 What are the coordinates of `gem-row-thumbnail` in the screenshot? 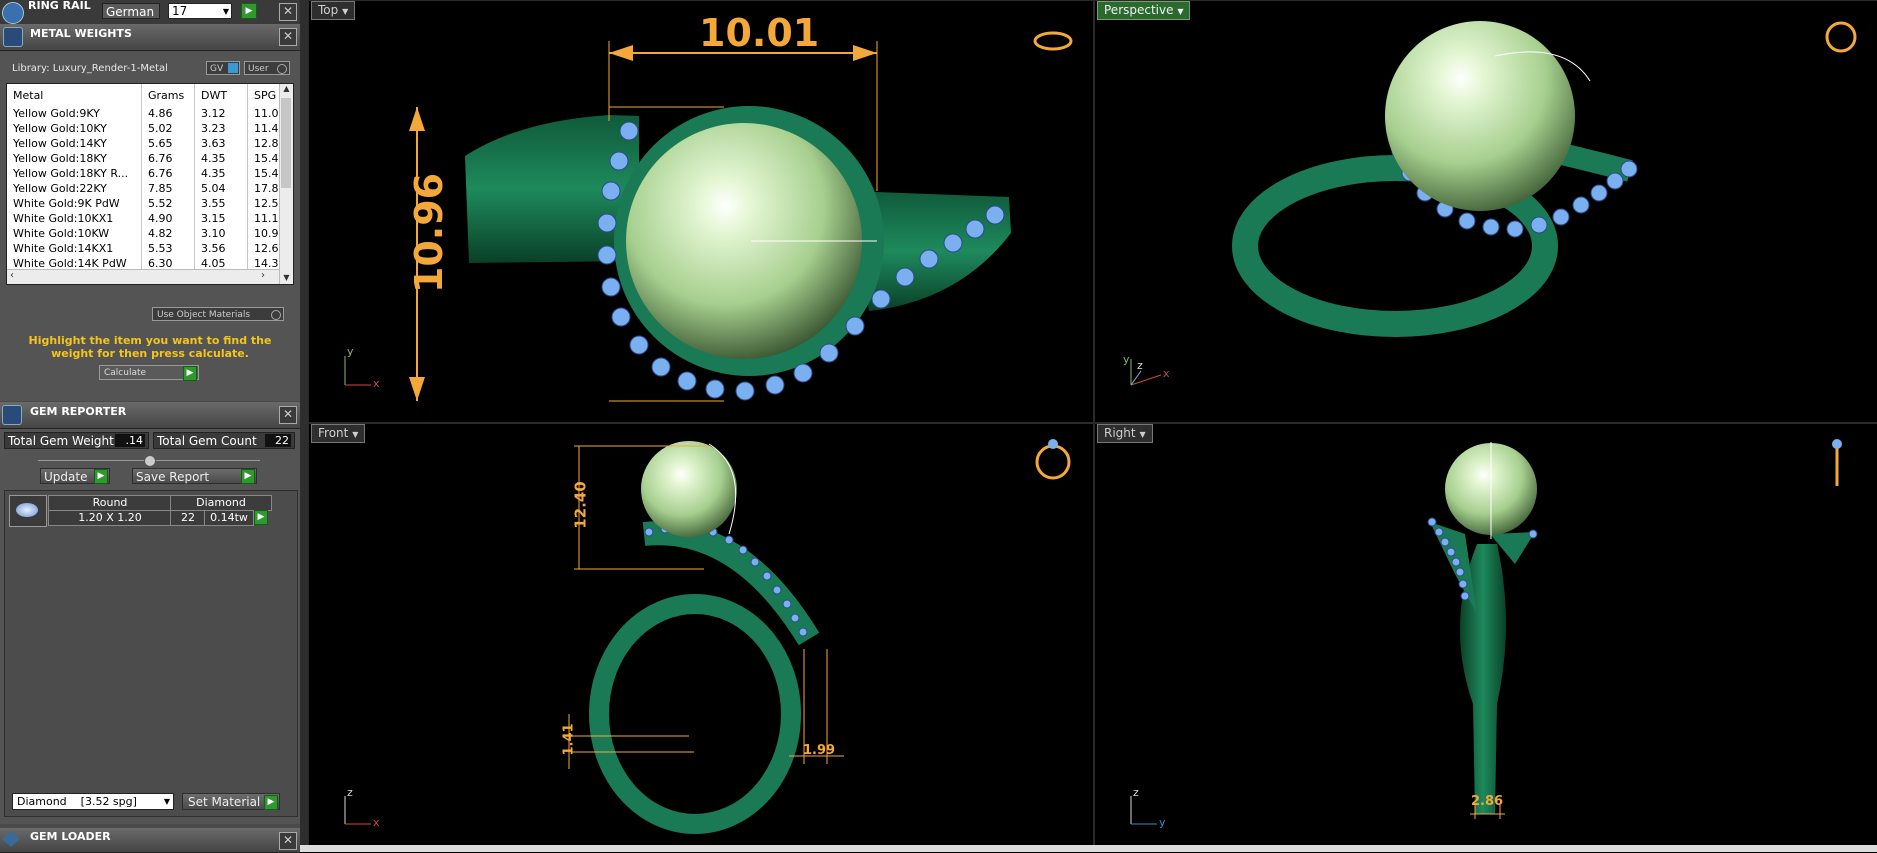 It's located at (28, 511).